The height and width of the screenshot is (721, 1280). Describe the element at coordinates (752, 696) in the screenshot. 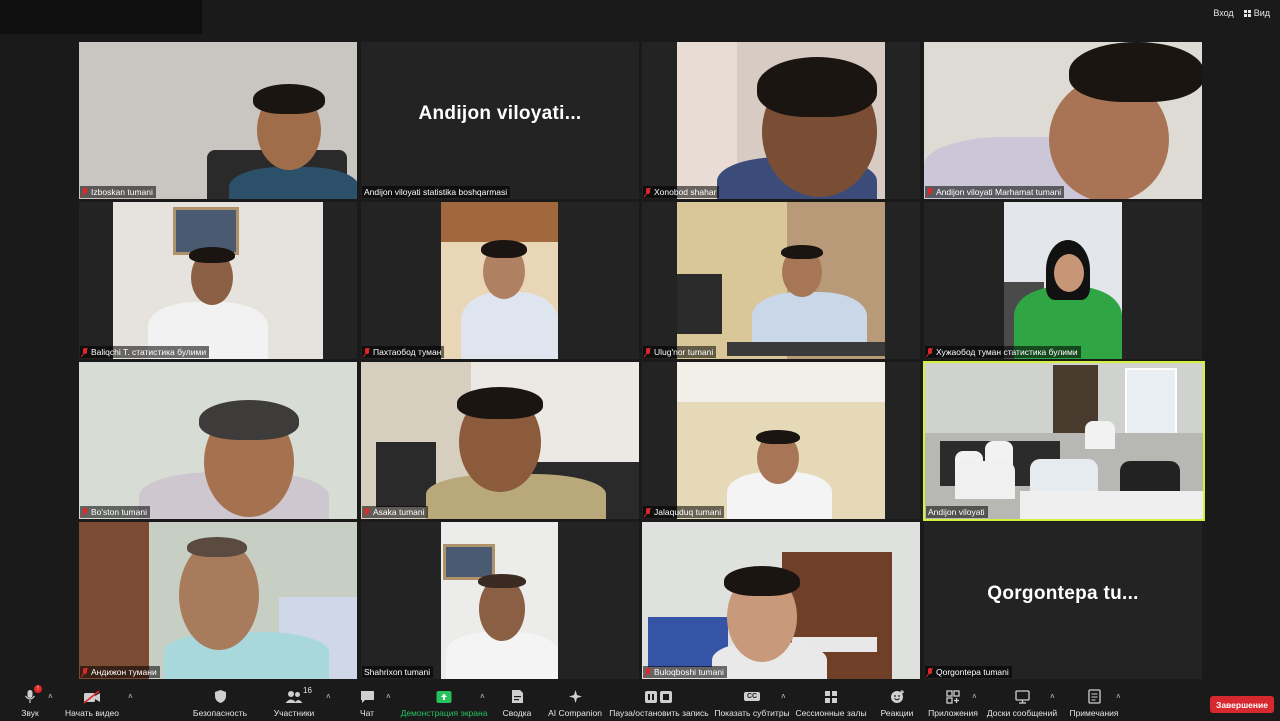

I see `closed-captions-icon: CC` at that location.